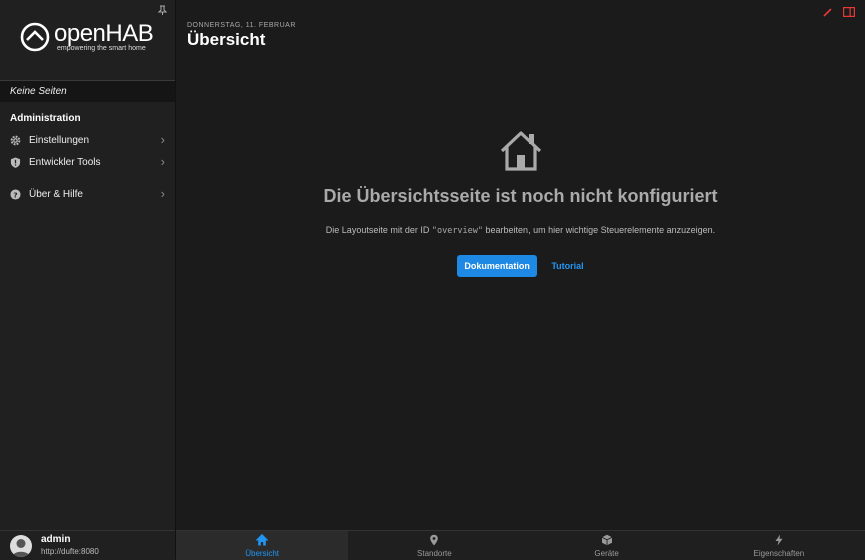 Image resolution: width=865 pixels, height=560 pixels. Describe the element at coordinates (70, 551) in the screenshot. I see `server-url: http://dufte:8080` at that location.